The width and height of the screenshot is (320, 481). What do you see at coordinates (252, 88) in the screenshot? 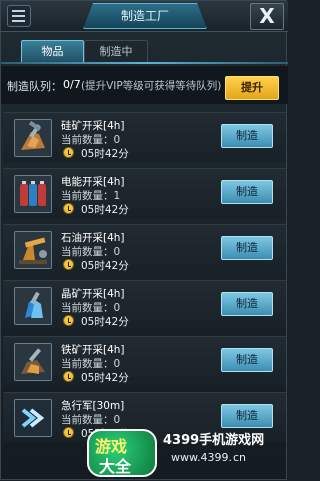
I see `boost-button: 提升` at bounding box center [252, 88].